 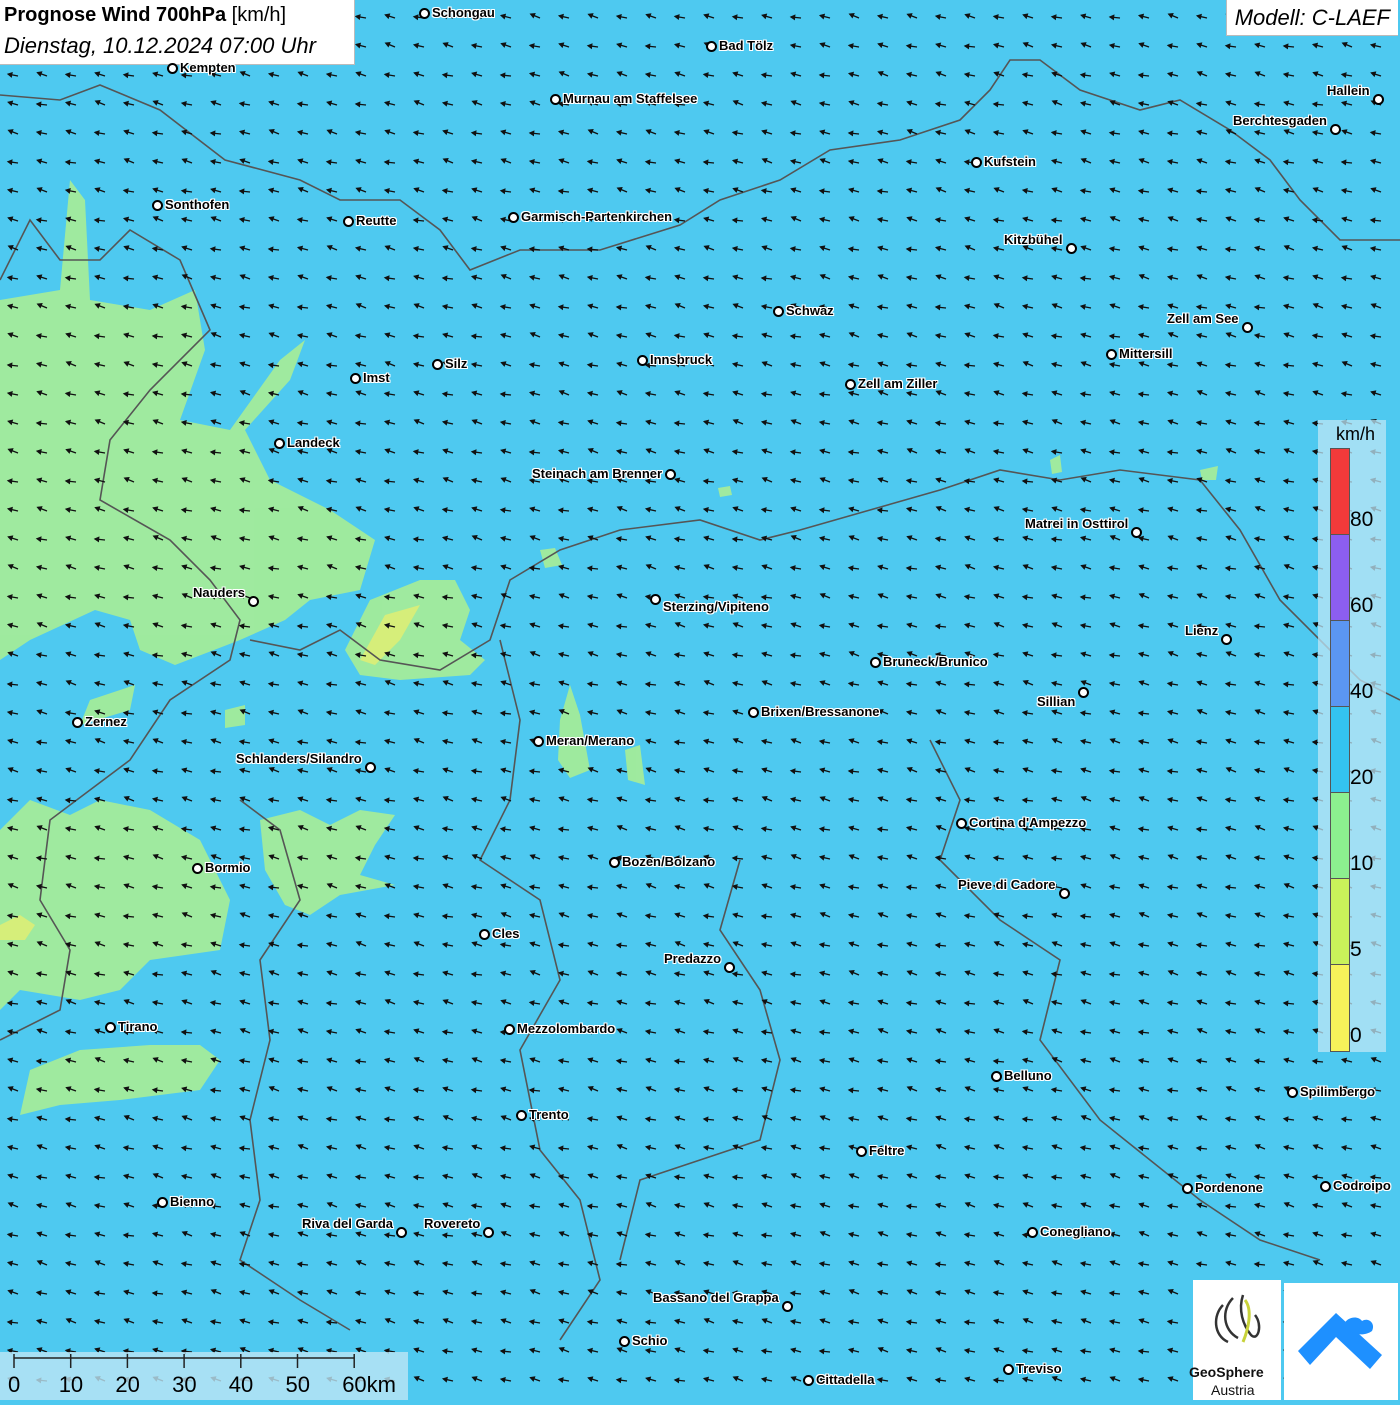 I want to click on scale-tick-label: 40, so click(x=241, y=1385).